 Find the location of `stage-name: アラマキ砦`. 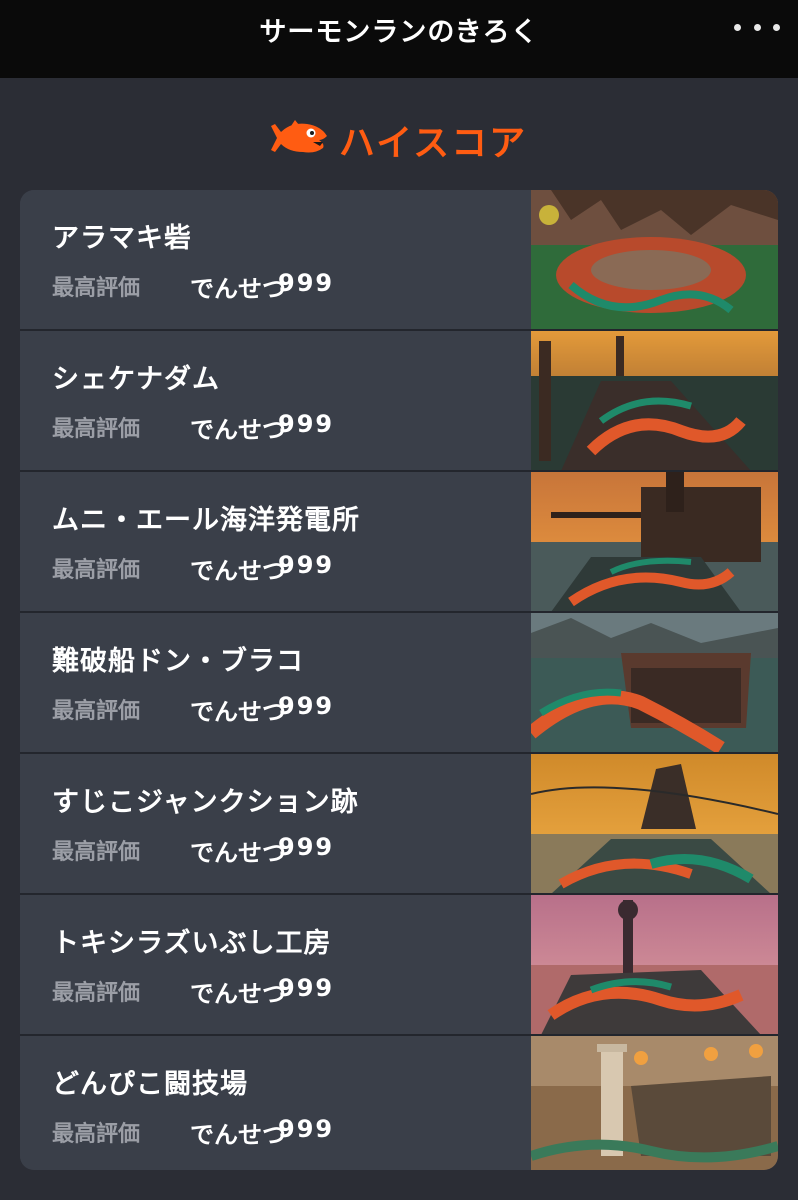

stage-name: アラマキ砦 is located at coordinates (122, 238).